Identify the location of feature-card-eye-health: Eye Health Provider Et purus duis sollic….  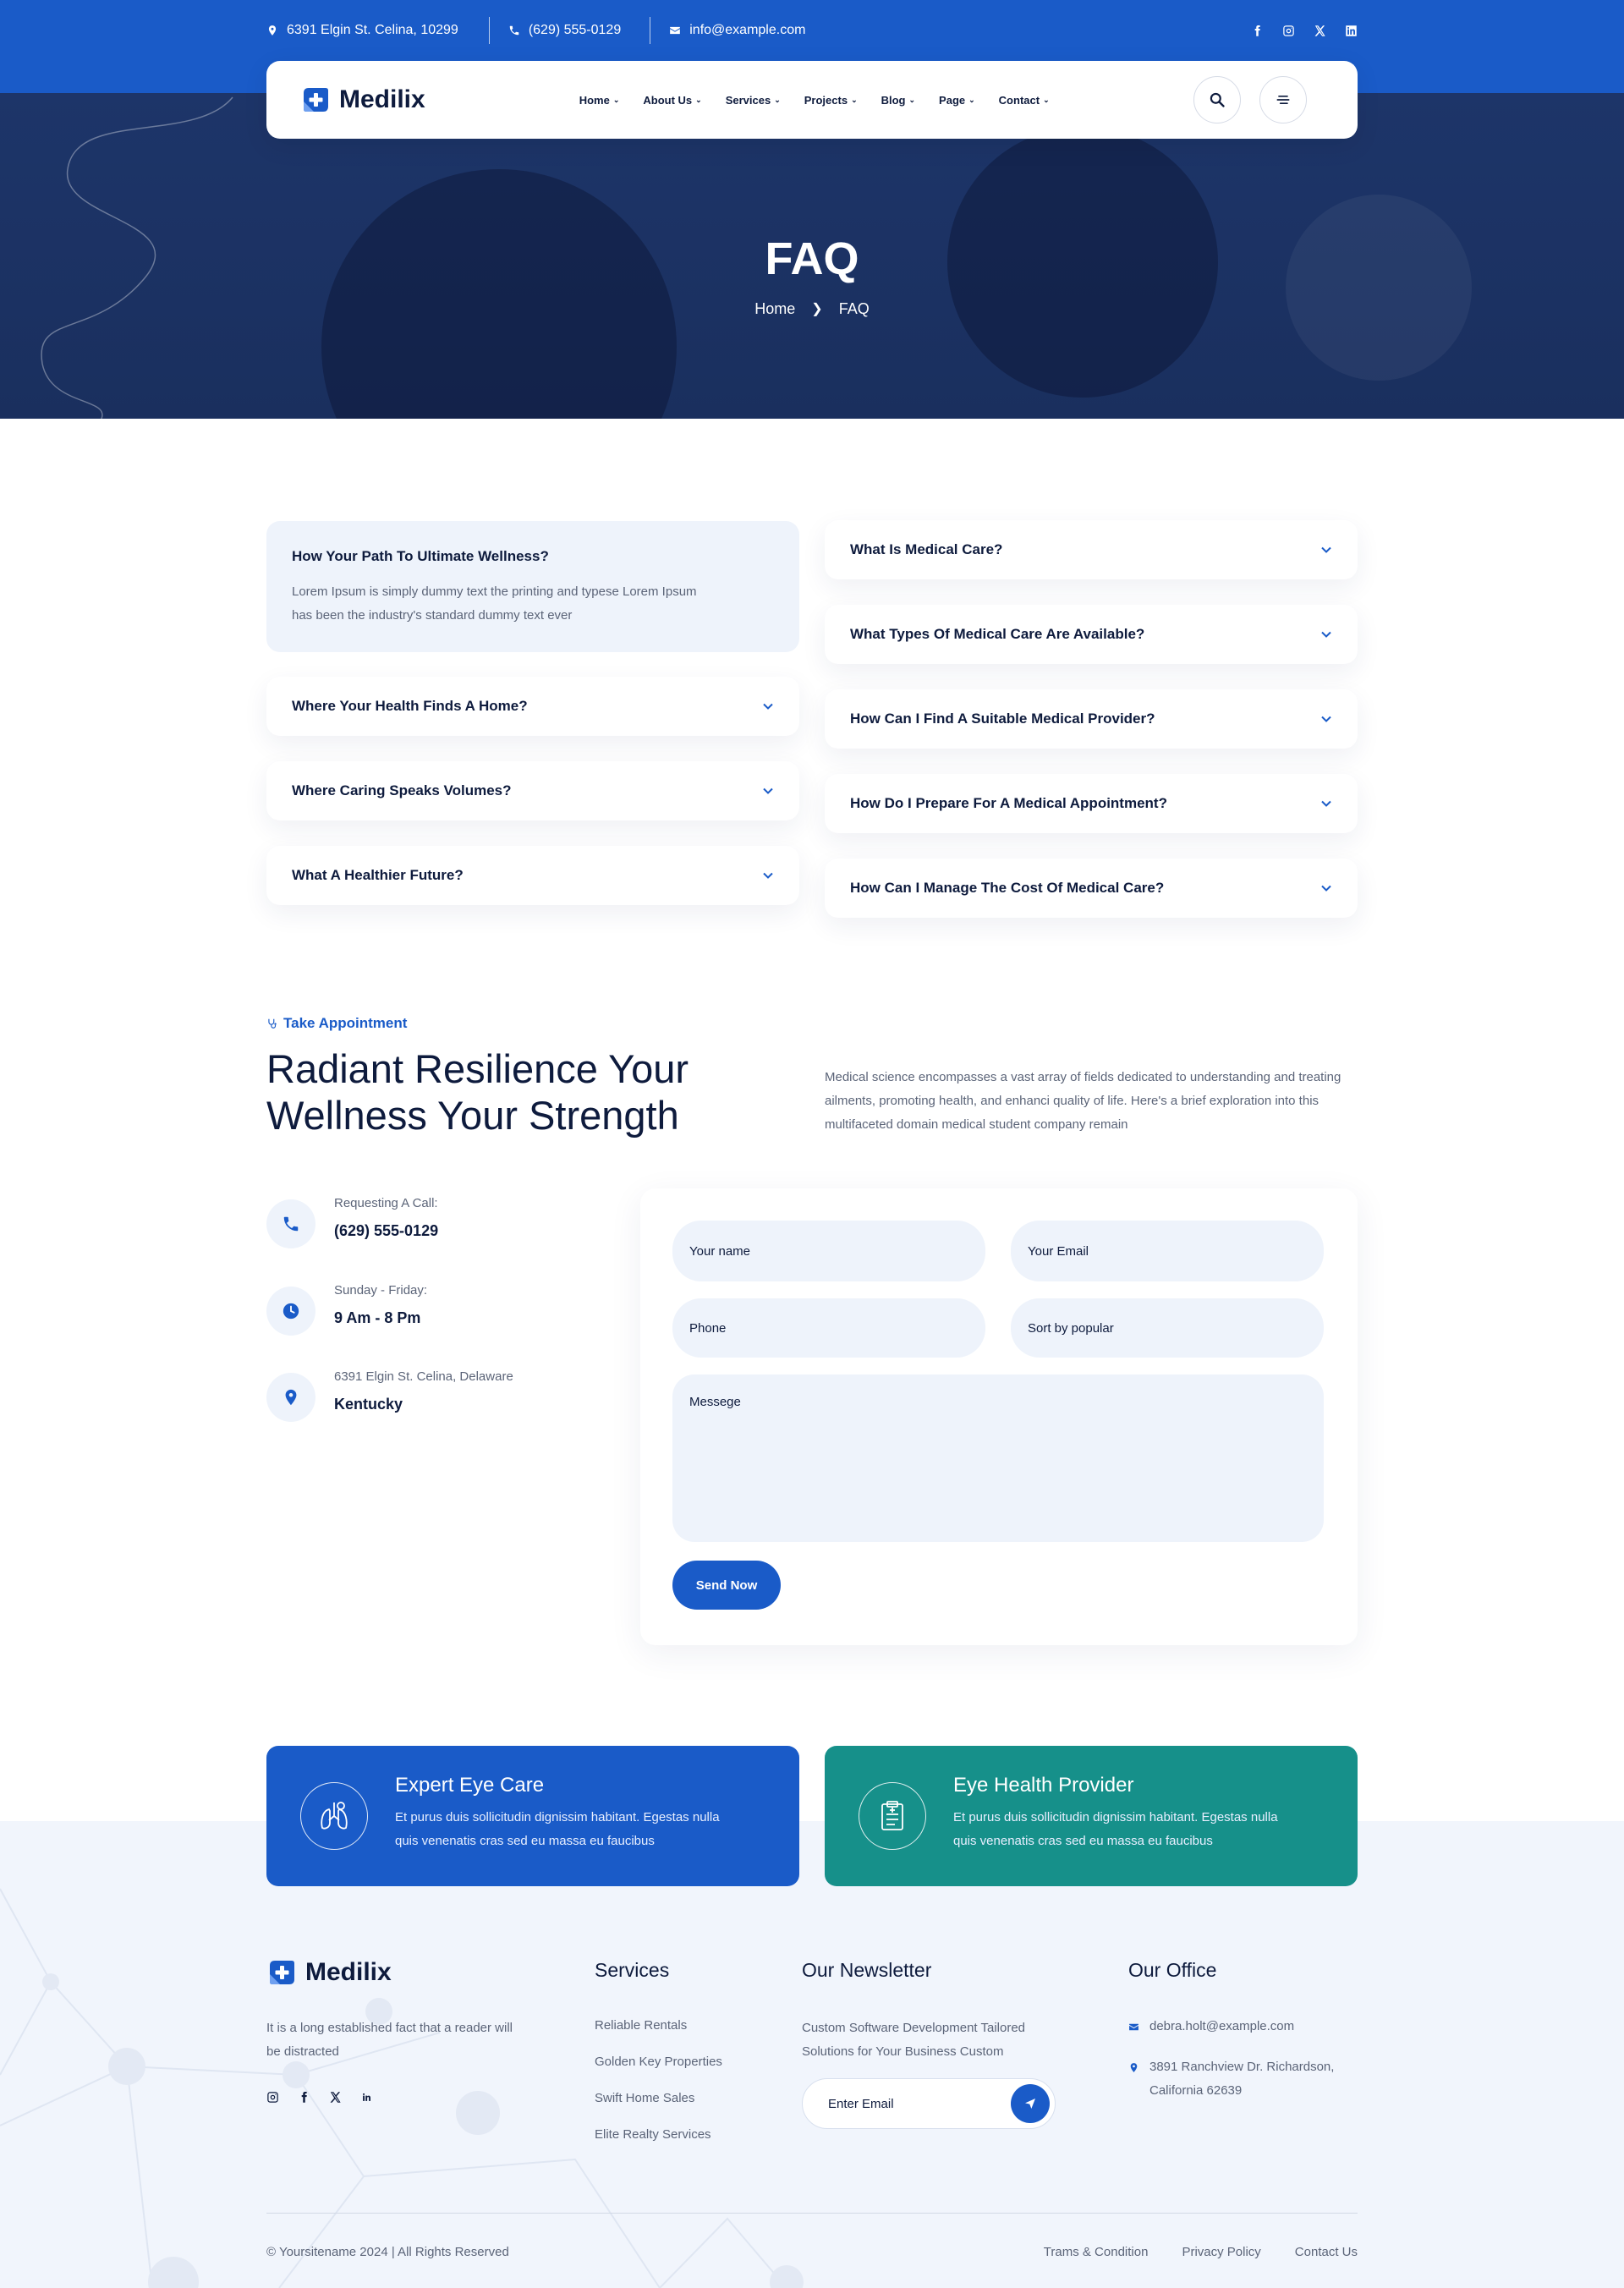
(1092, 1816).